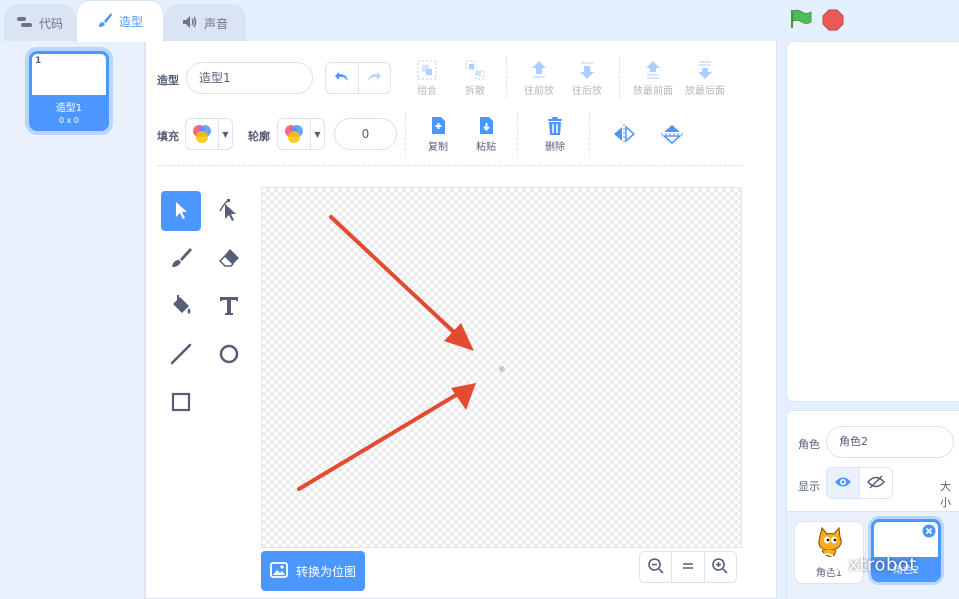 Image resolution: width=959 pixels, height=599 pixels. I want to click on rectangle-tool, so click(181, 403).